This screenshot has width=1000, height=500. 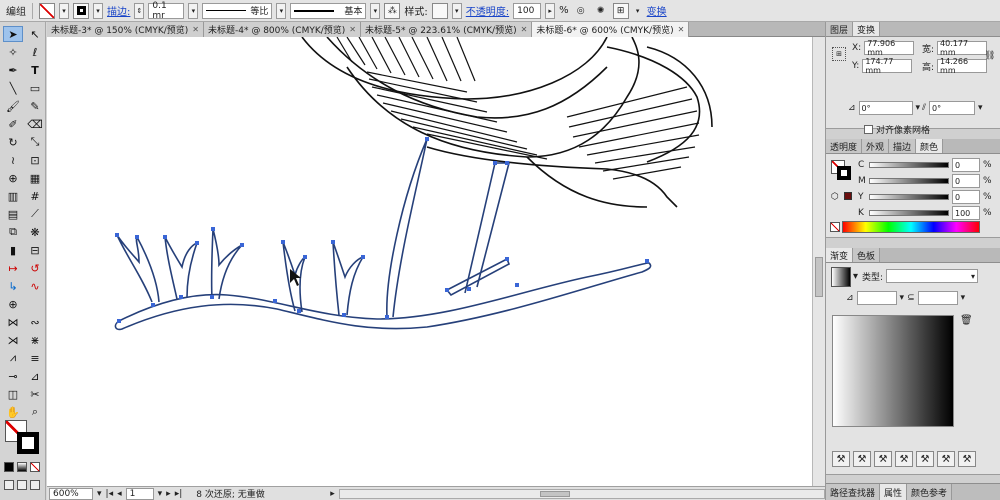 What do you see at coordinates (527, 10) in the screenshot?
I see `opacity-field: 100` at bounding box center [527, 10].